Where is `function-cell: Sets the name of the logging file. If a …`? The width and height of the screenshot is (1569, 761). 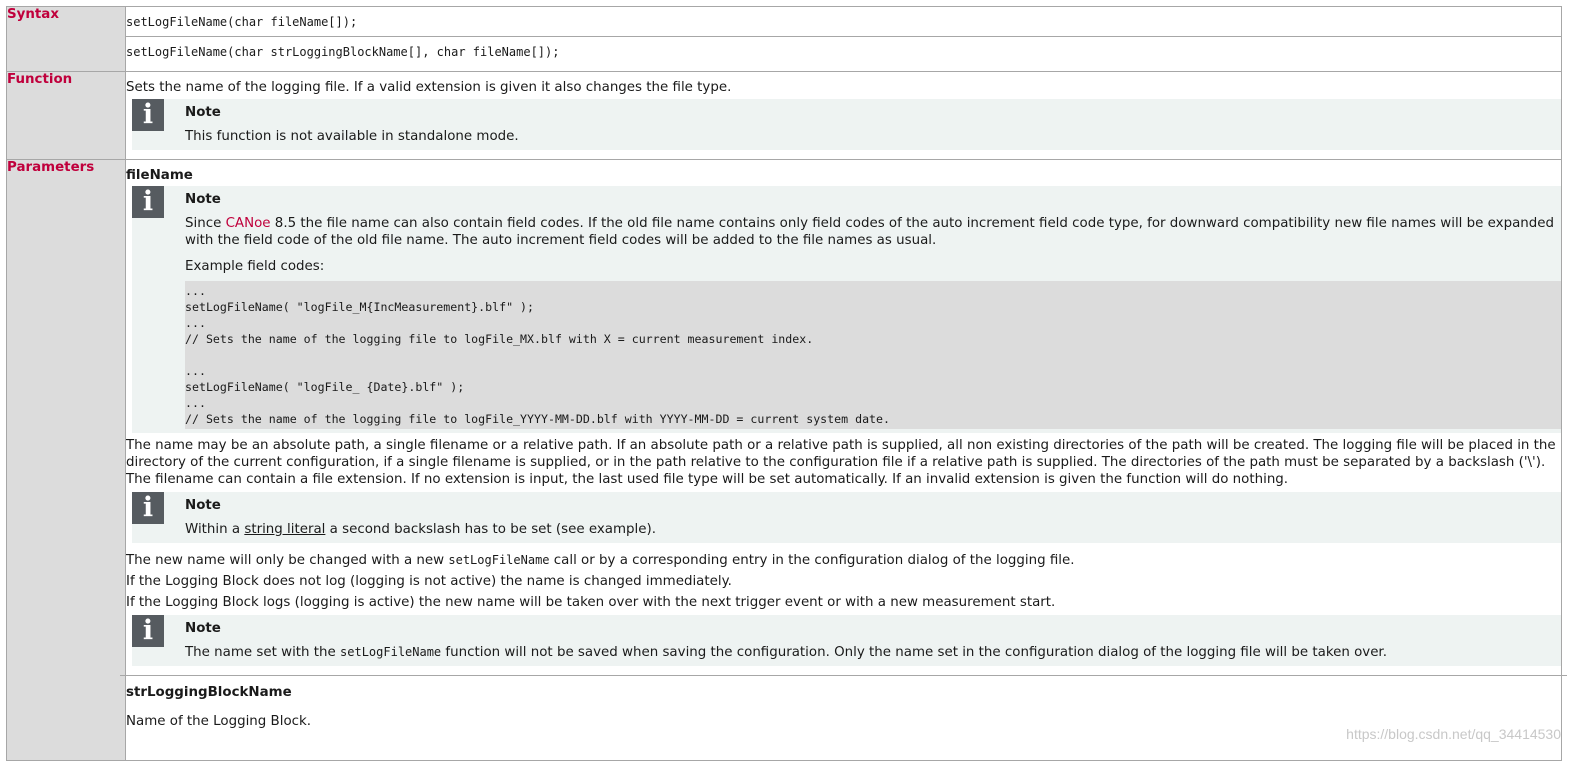 function-cell: Sets the name of the logging file. If a … is located at coordinates (843, 115).